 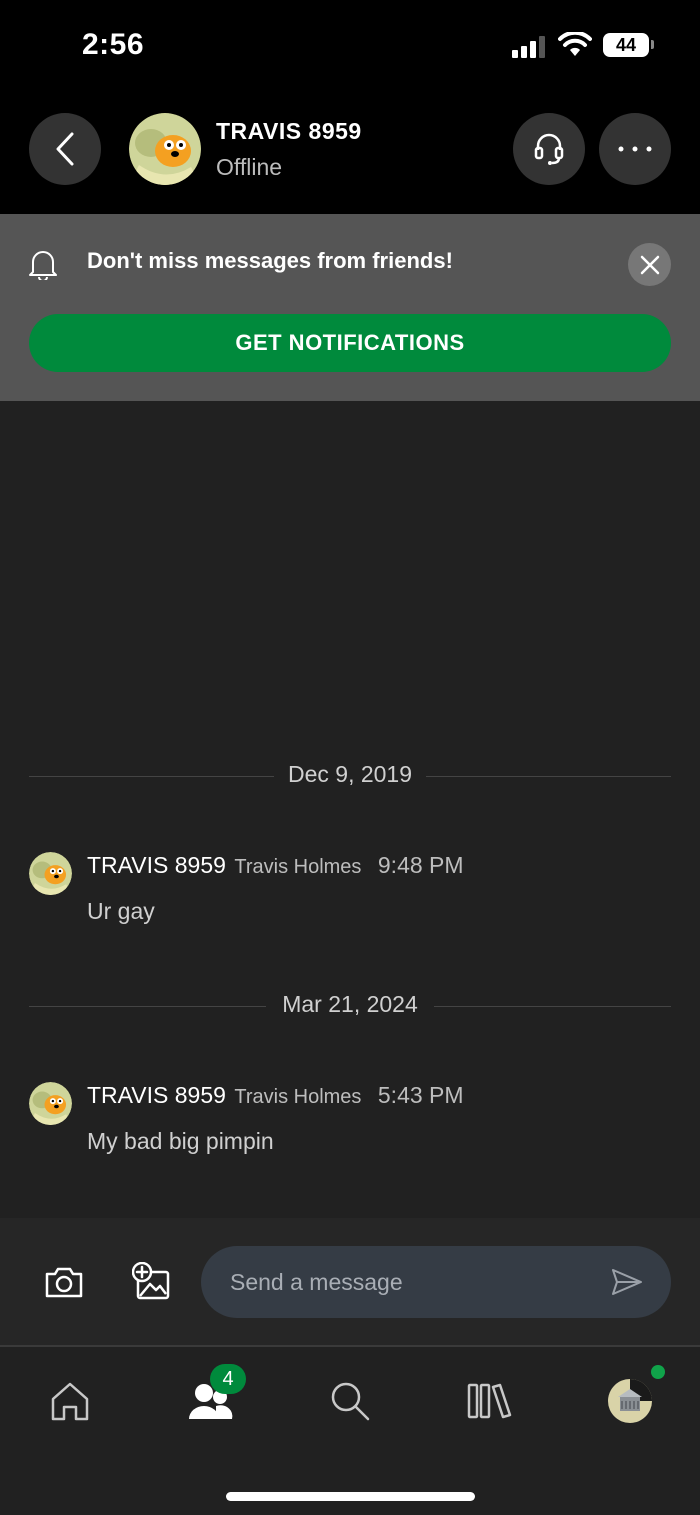 I want to click on friend-presence: Offline, so click(x=249, y=167).